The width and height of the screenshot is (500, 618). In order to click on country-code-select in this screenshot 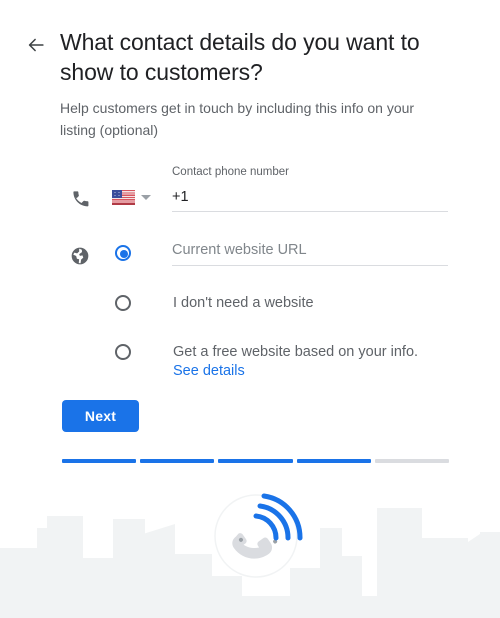, I will do `click(137, 197)`.